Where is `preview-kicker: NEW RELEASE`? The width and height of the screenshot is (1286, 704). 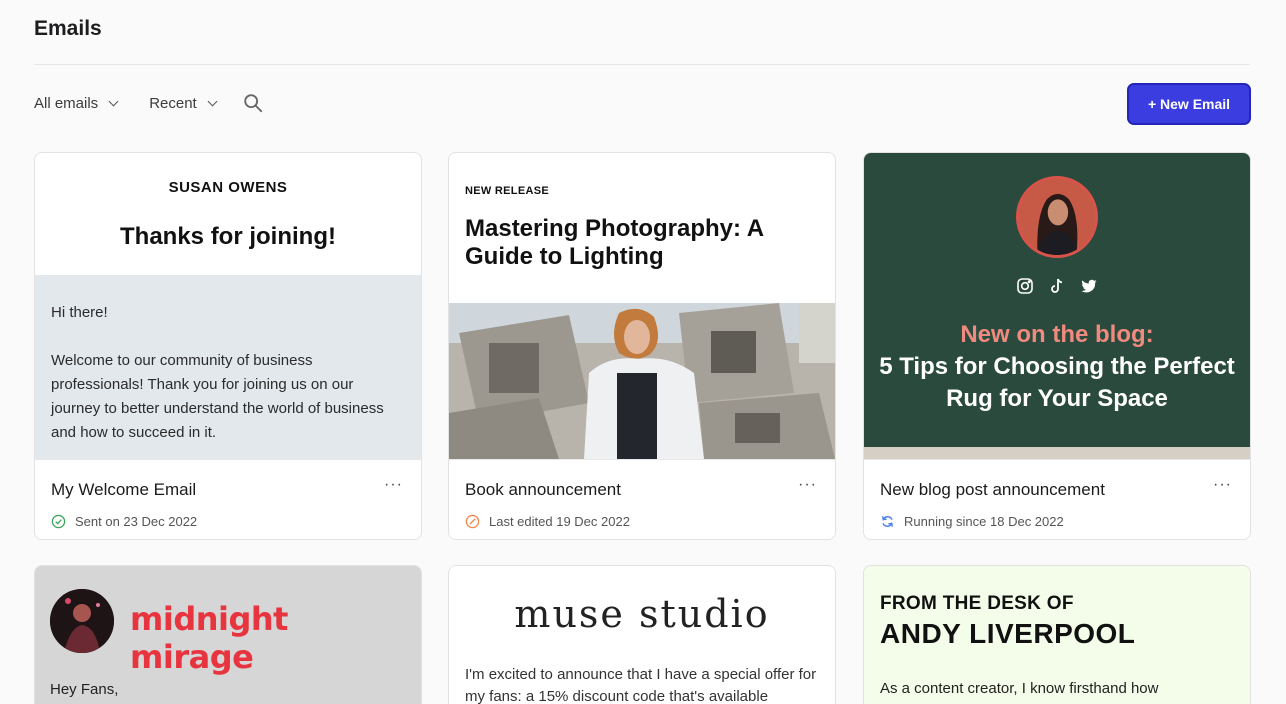 preview-kicker: NEW RELEASE is located at coordinates (507, 191).